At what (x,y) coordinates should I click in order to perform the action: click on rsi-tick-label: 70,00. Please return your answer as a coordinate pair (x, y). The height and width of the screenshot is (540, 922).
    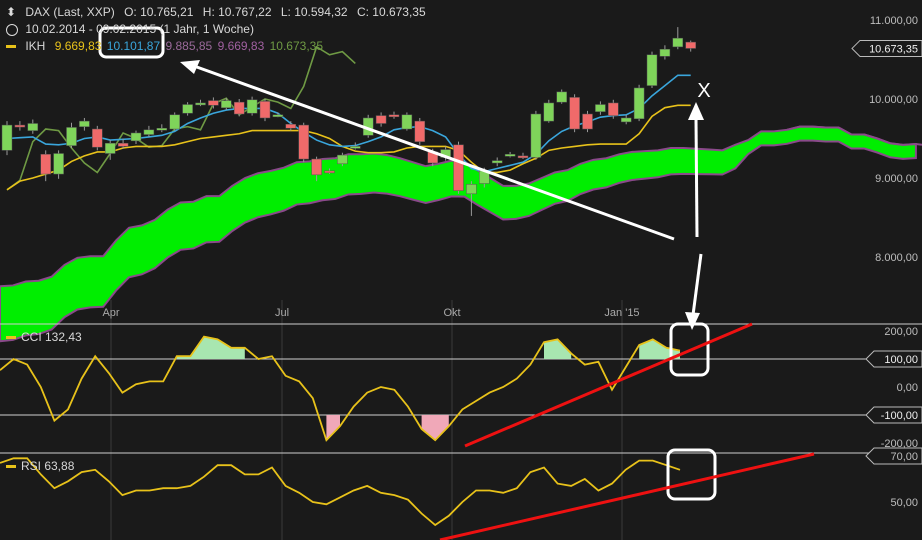
    Looking at the image, I should click on (904, 457).